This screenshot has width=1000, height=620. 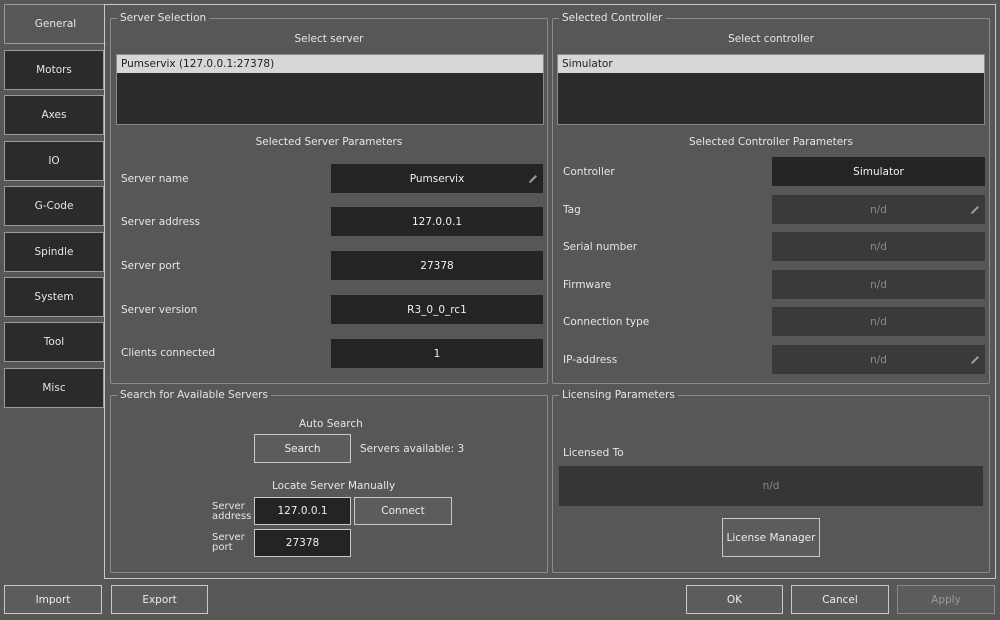 I want to click on clients-connected-value: 1, so click(x=437, y=353).